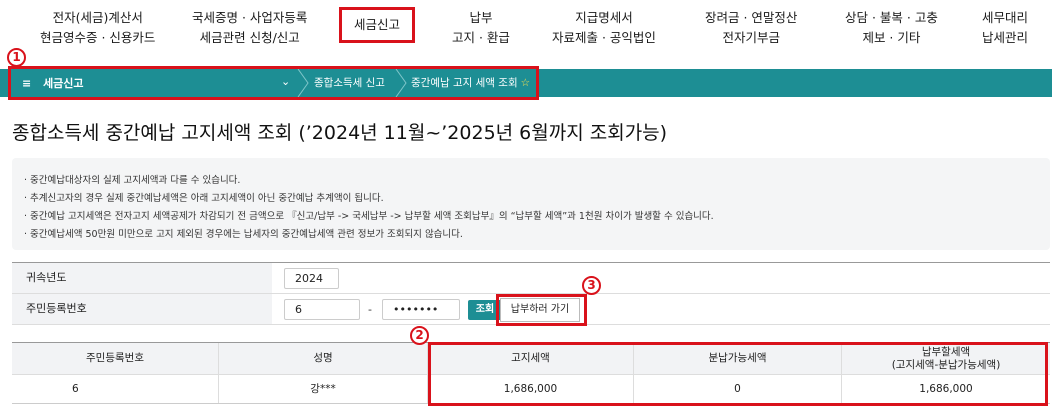 The height and width of the screenshot is (412, 1052). What do you see at coordinates (604, 37) in the screenshot?
I see `menu-item-sublabel: 자료제출 · 공익법인` at bounding box center [604, 37].